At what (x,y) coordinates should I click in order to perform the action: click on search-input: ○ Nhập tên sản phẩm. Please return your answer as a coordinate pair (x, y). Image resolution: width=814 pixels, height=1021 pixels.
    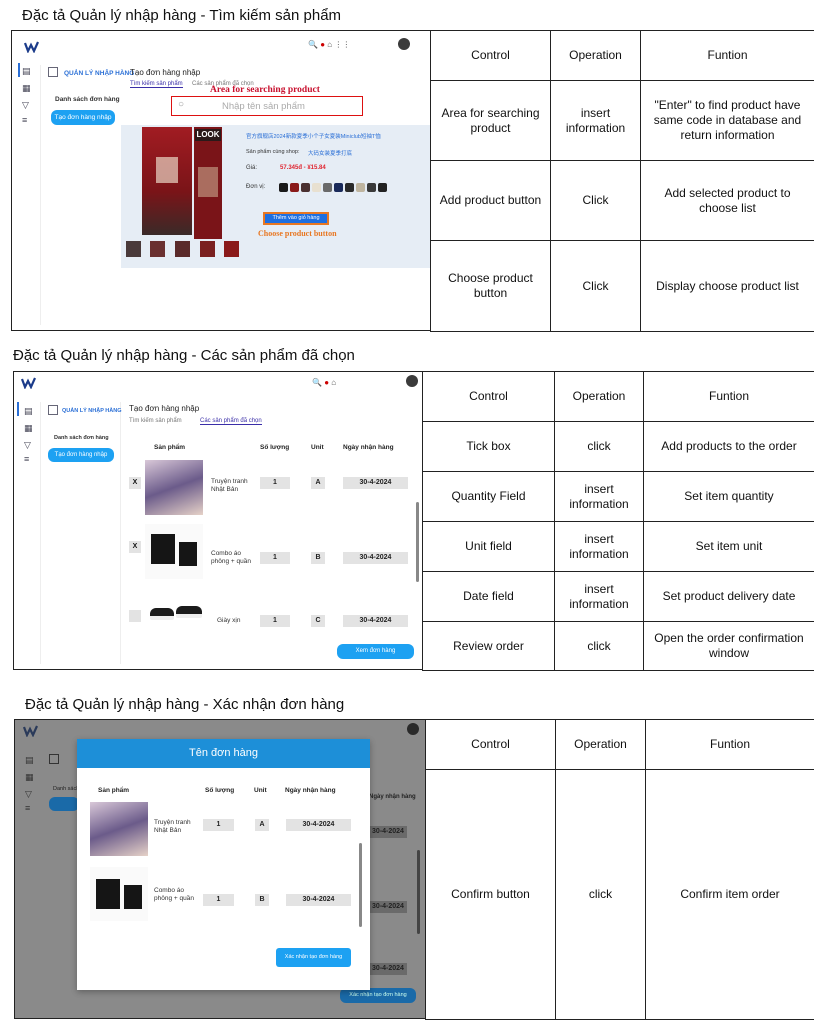
    Looking at the image, I should click on (267, 106).